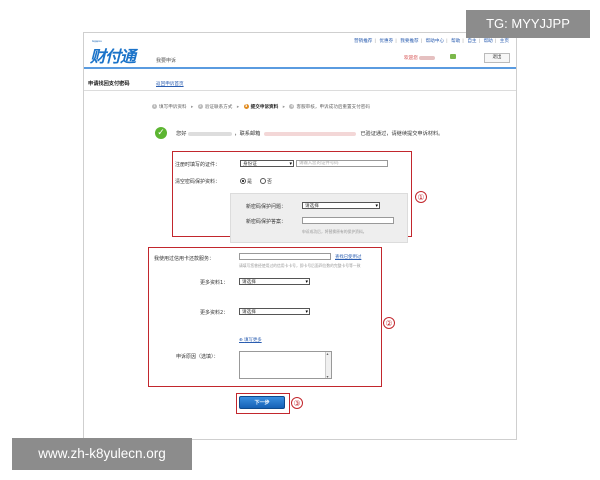  Describe the element at coordinates (161, 133) in the screenshot. I see `check-icon: ✓` at that location.